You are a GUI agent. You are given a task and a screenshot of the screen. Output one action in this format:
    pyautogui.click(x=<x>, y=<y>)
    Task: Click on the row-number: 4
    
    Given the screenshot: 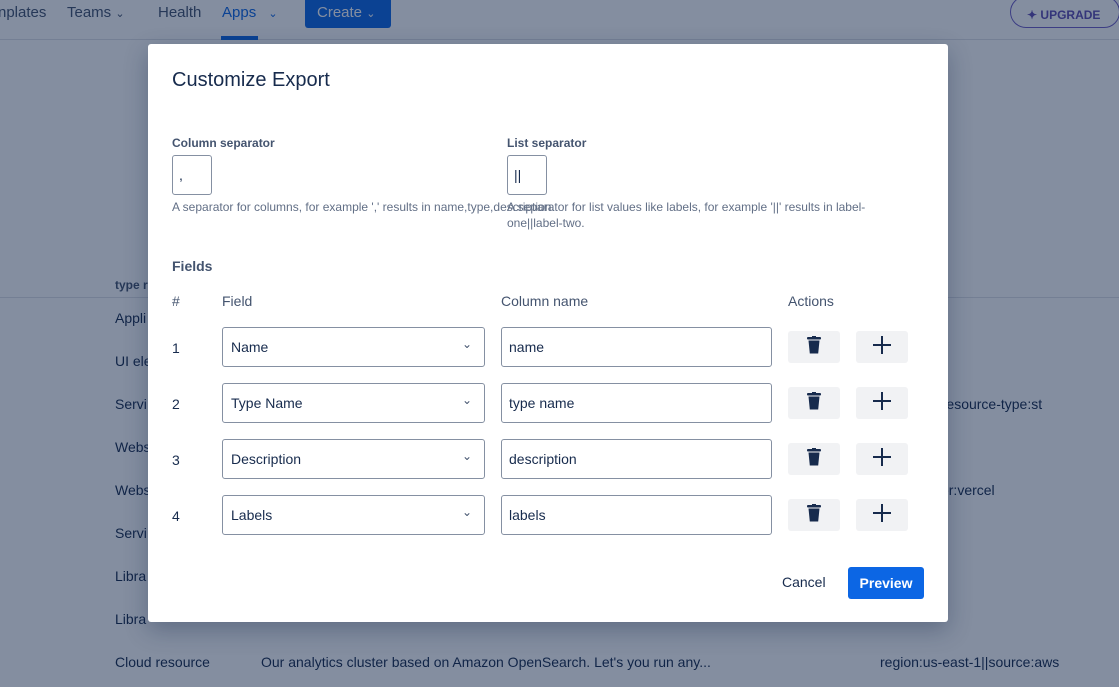 What is the action you would take?
    pyautogui.click(x=176, y=516)
    